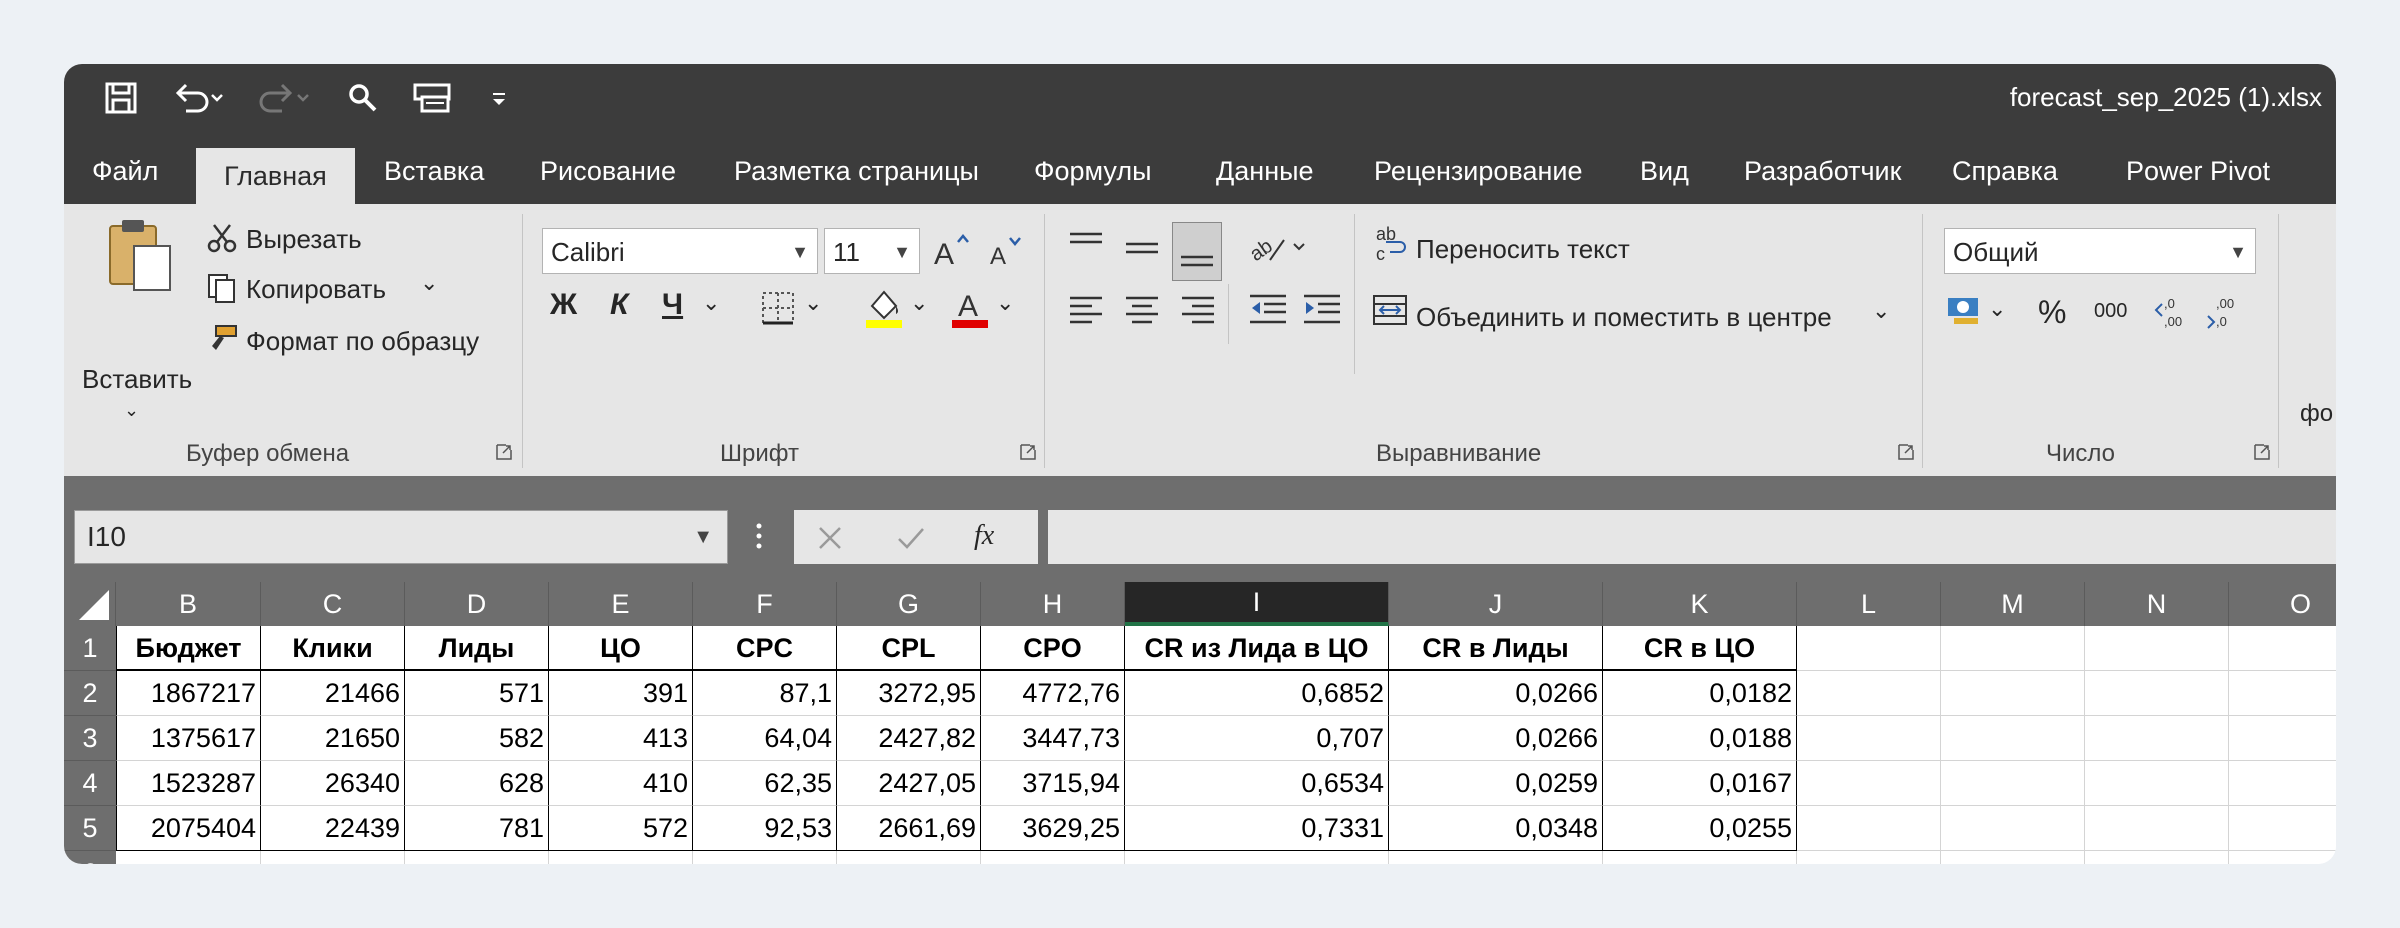 The width and height of the screenshot is (2400, 928). What do you see at coordinates (1257, 828) in the screenshot?
I see `data-cell: 0,7331` at bounding box center [1257, 828].